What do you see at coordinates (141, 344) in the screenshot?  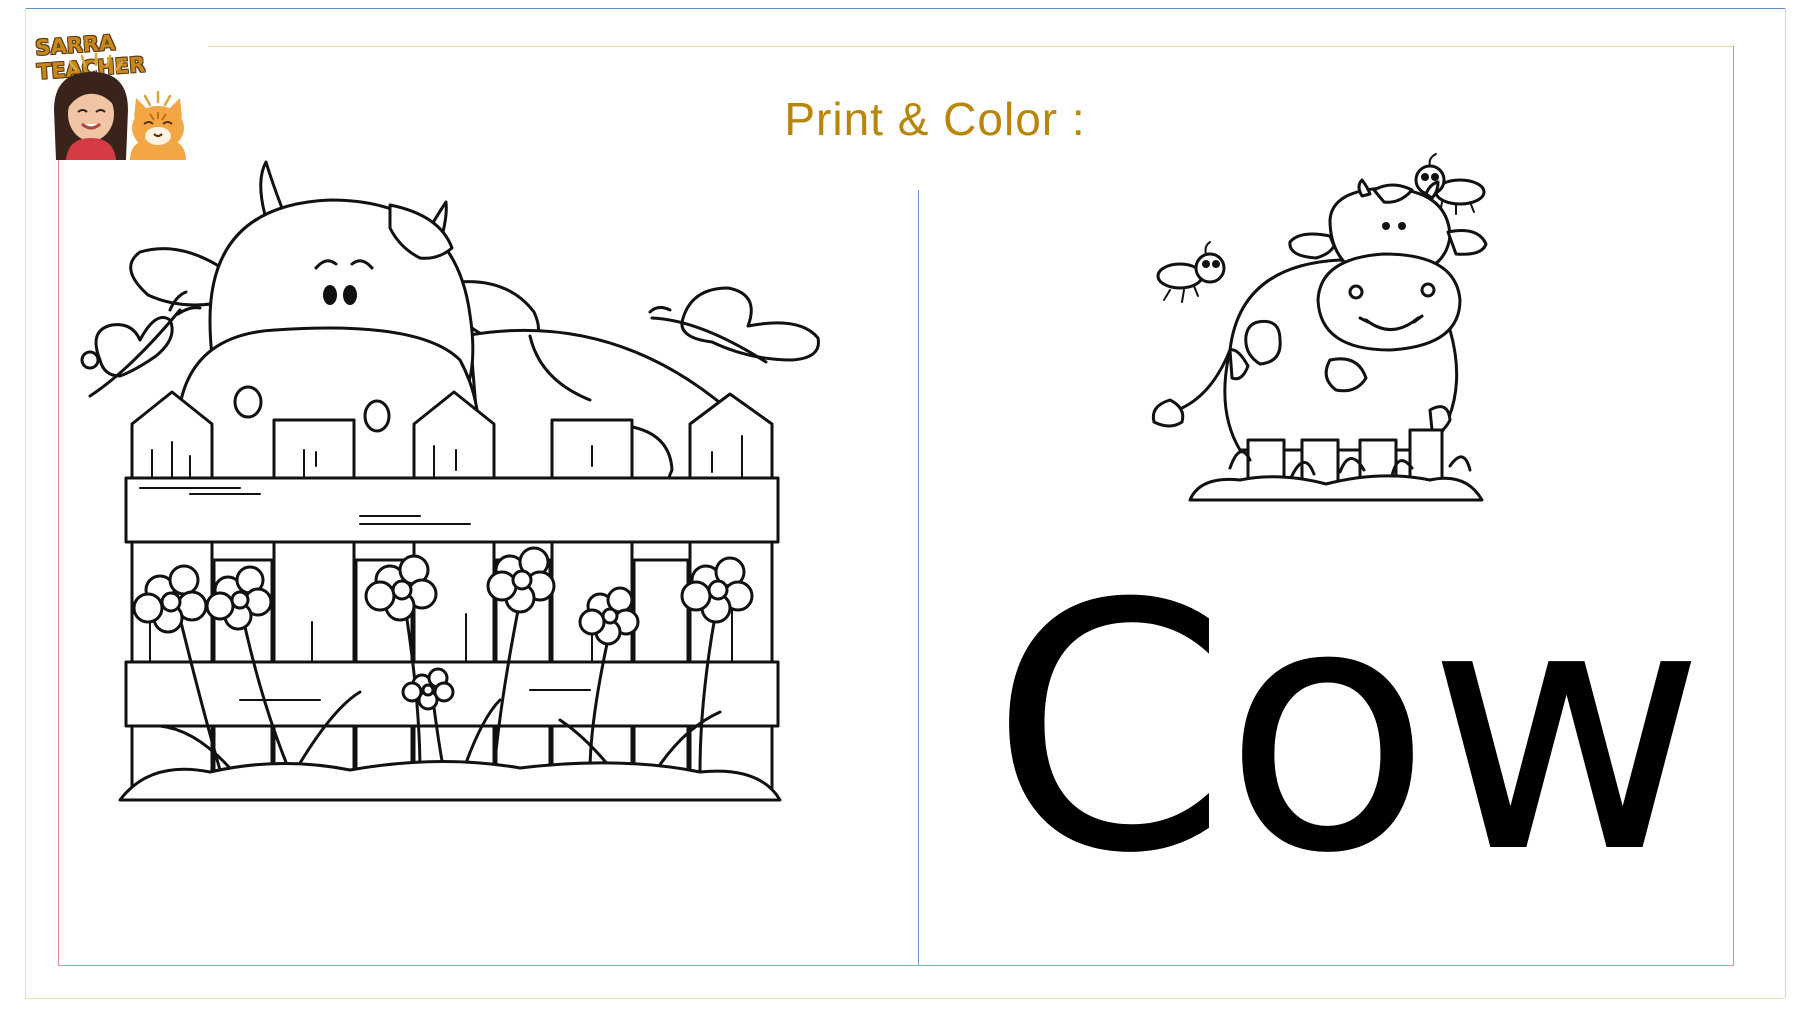 I see `butterfly-left-icon` at bounding box center [141, 344].